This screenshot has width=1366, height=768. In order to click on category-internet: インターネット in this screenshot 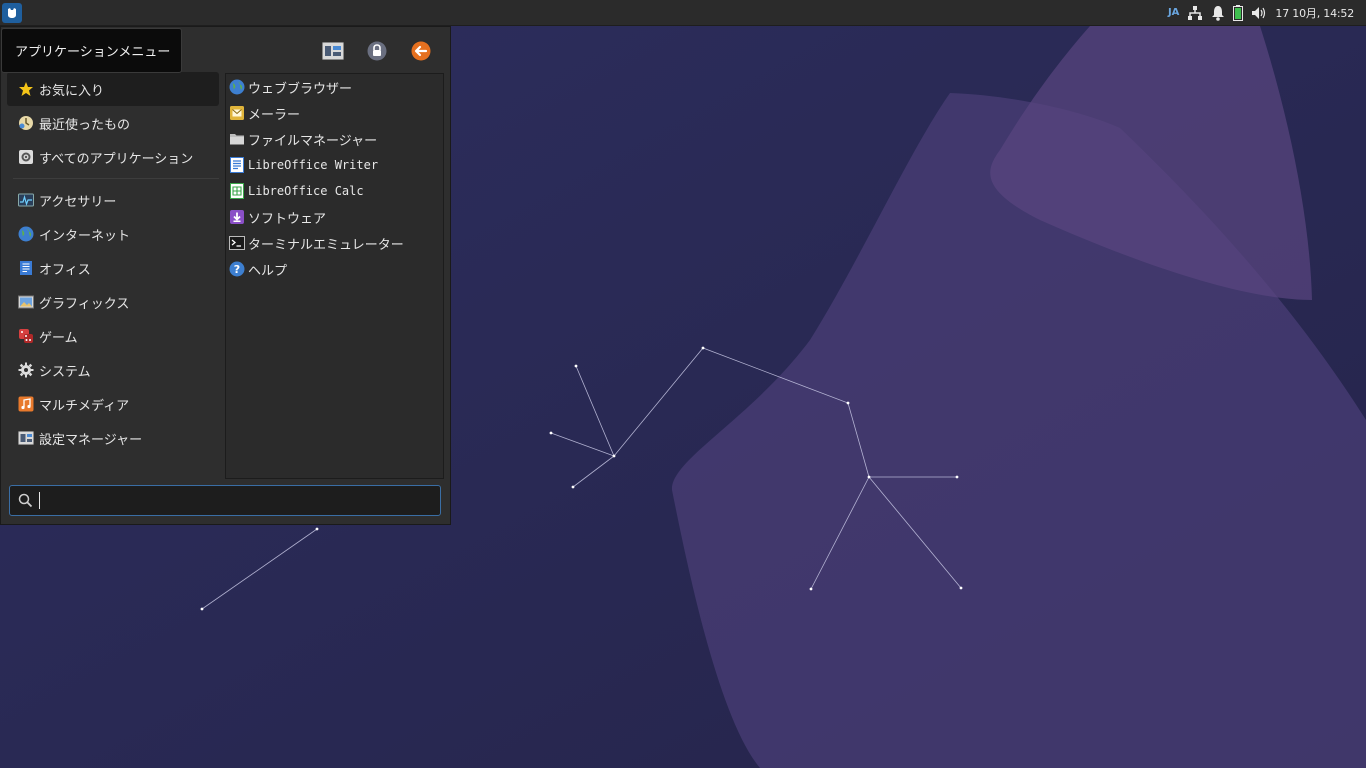, I will do `click(113, 234)`.